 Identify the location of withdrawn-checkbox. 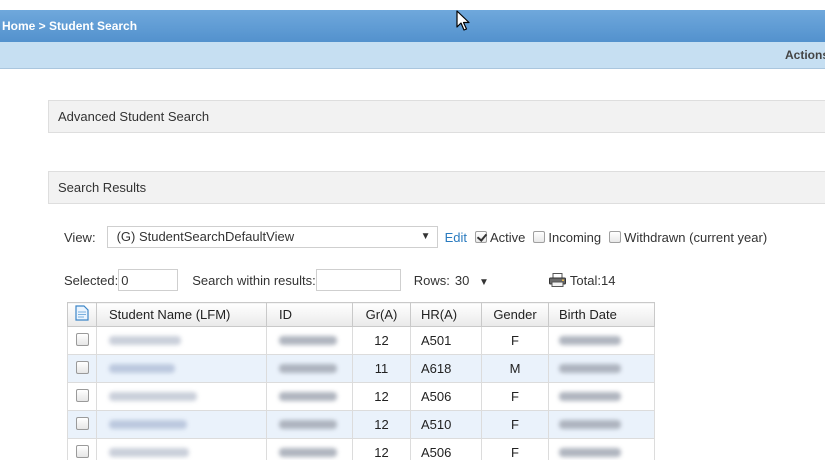
(615, 237).